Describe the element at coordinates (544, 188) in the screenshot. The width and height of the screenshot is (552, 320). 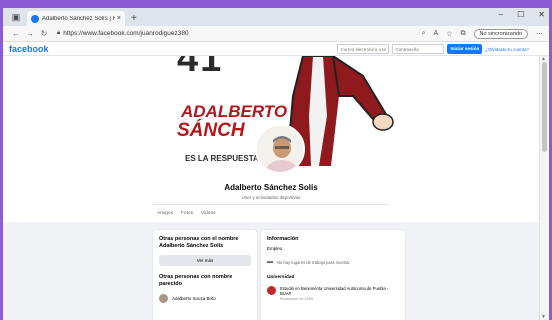
I see `page-scrollbar: ▲ ▼` at that location.